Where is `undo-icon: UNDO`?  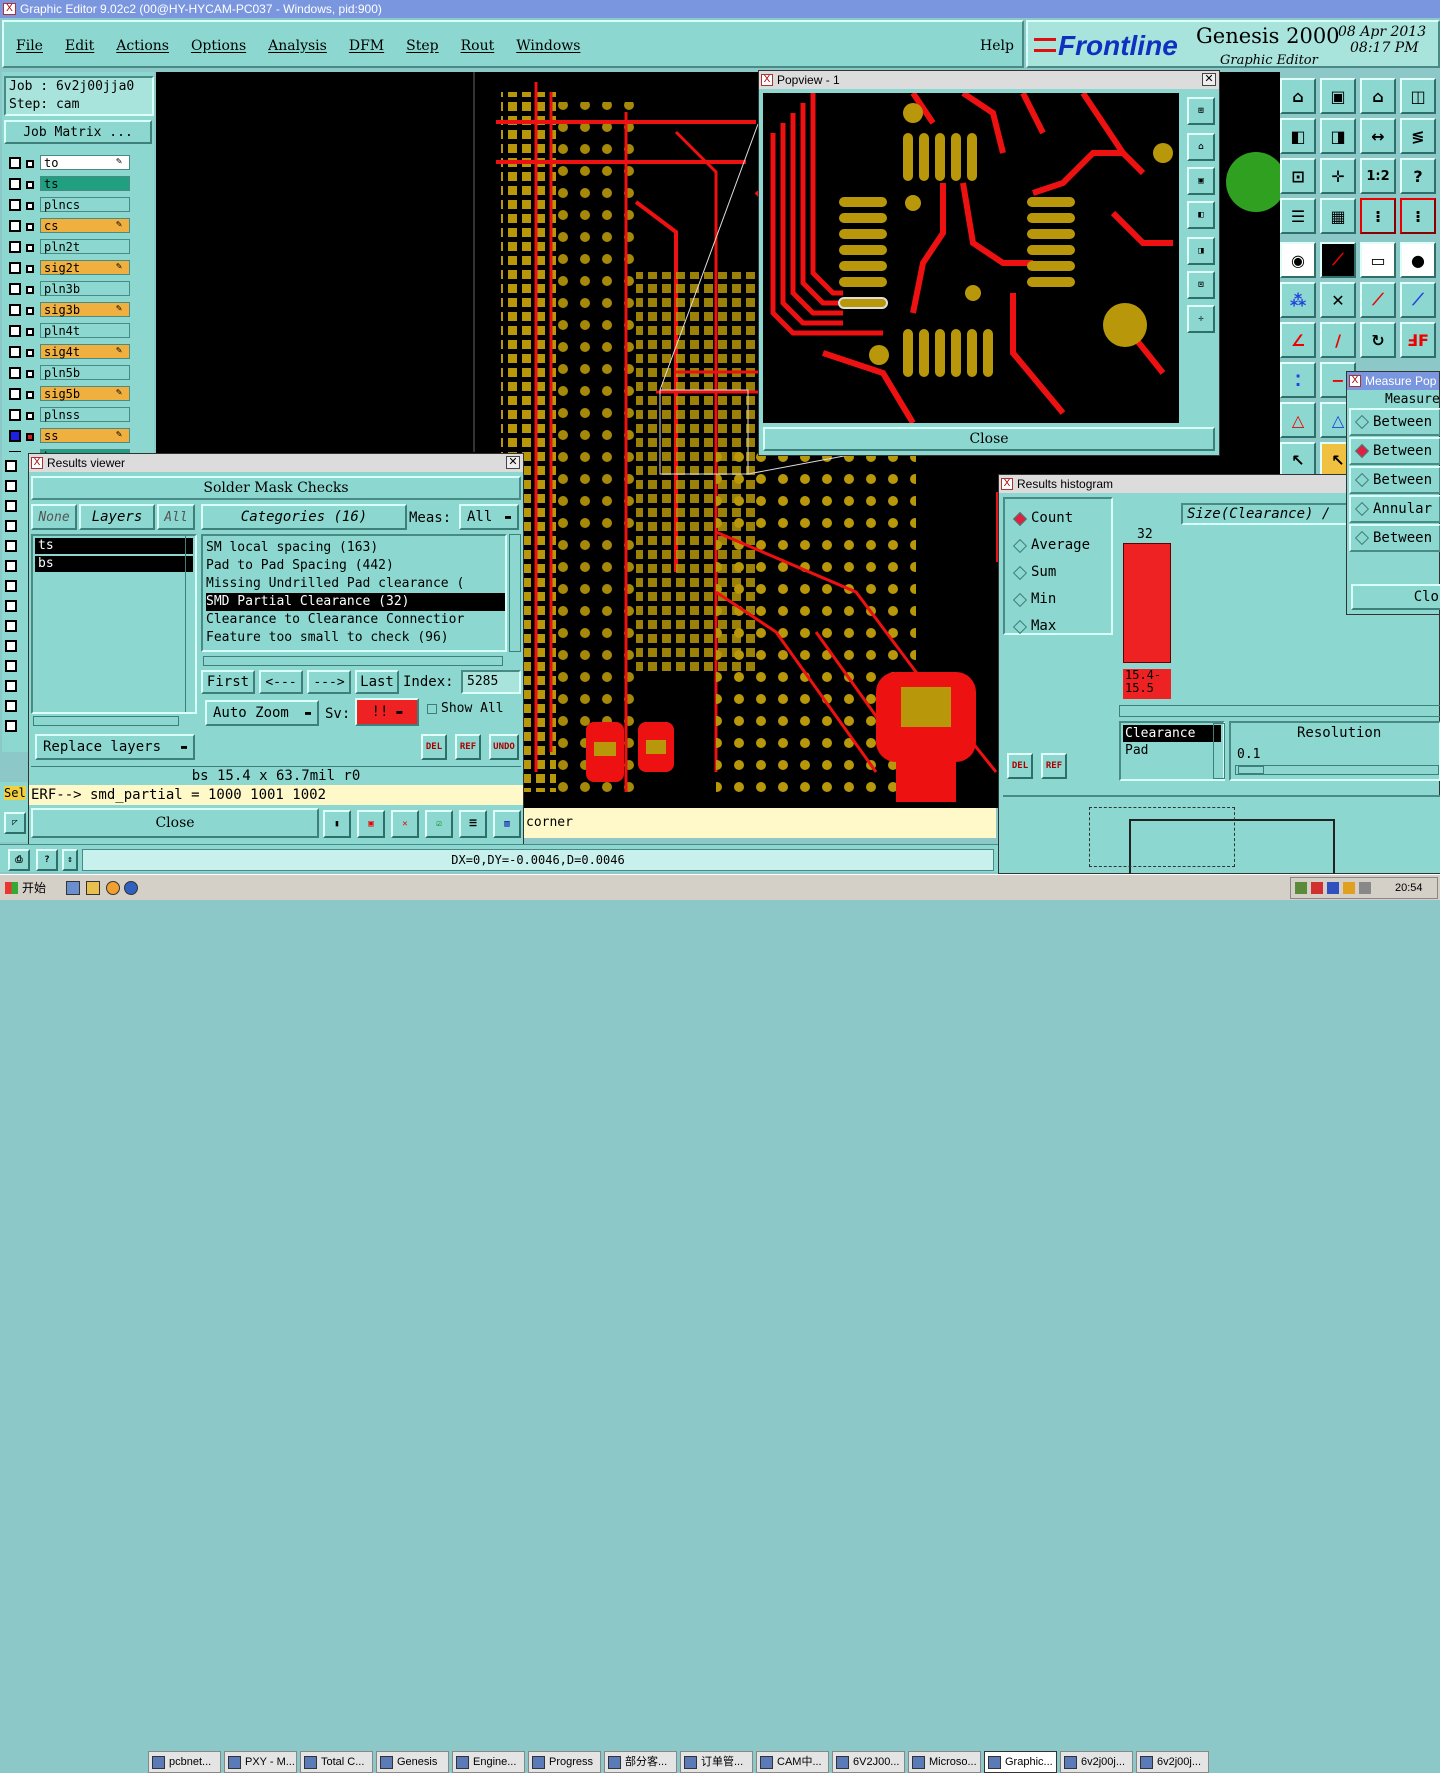
undo-icon: UNDO is located at coordinates (504, 747).